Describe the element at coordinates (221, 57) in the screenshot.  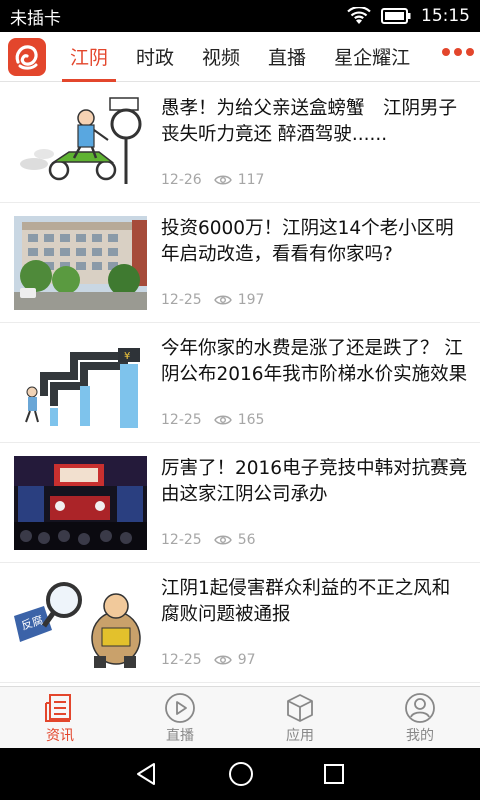
I see `tab-video: 视频` at that location.